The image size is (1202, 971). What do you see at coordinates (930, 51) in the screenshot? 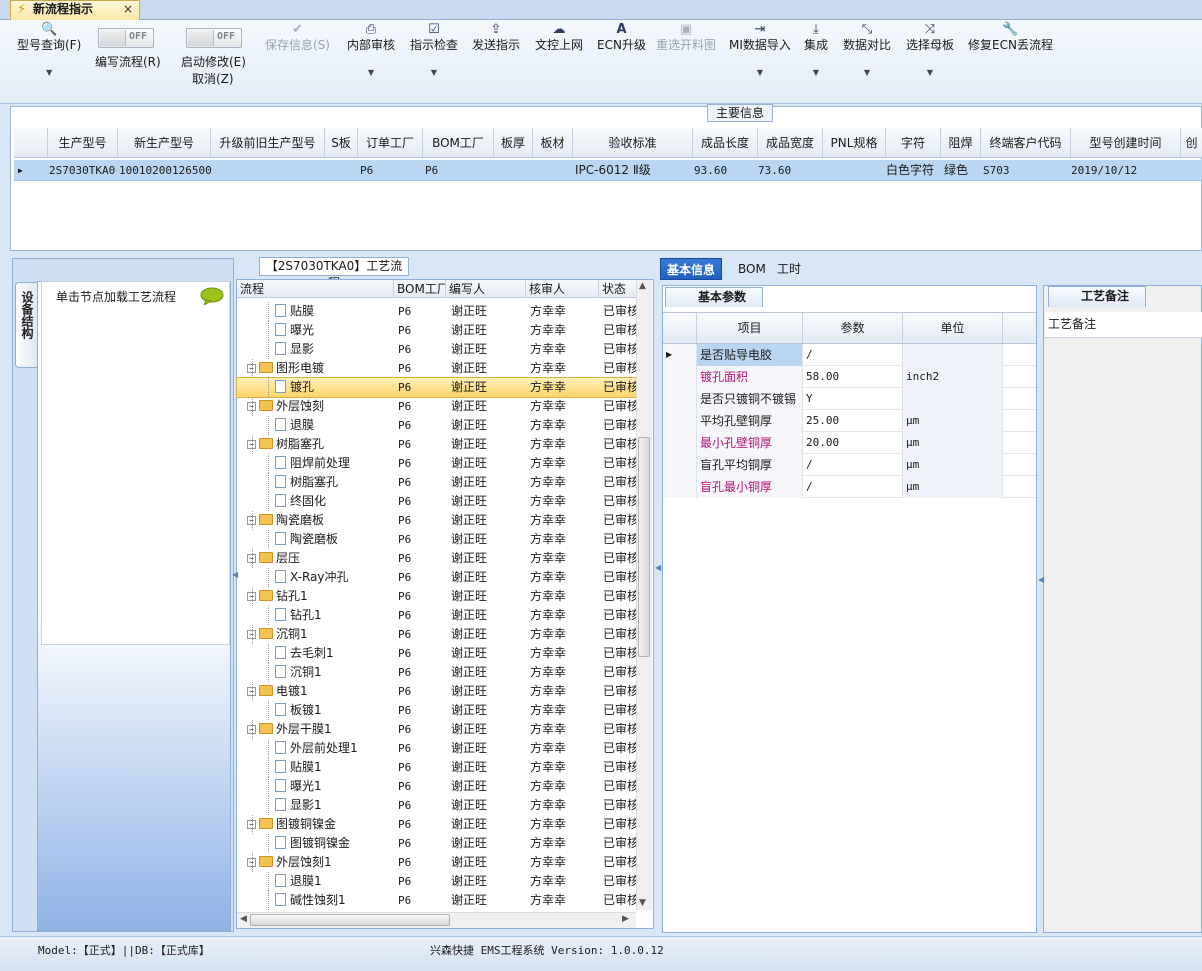
I see `mother-board-button: ⤨ 选择母板 ▼` at bounding box center [930, 51].